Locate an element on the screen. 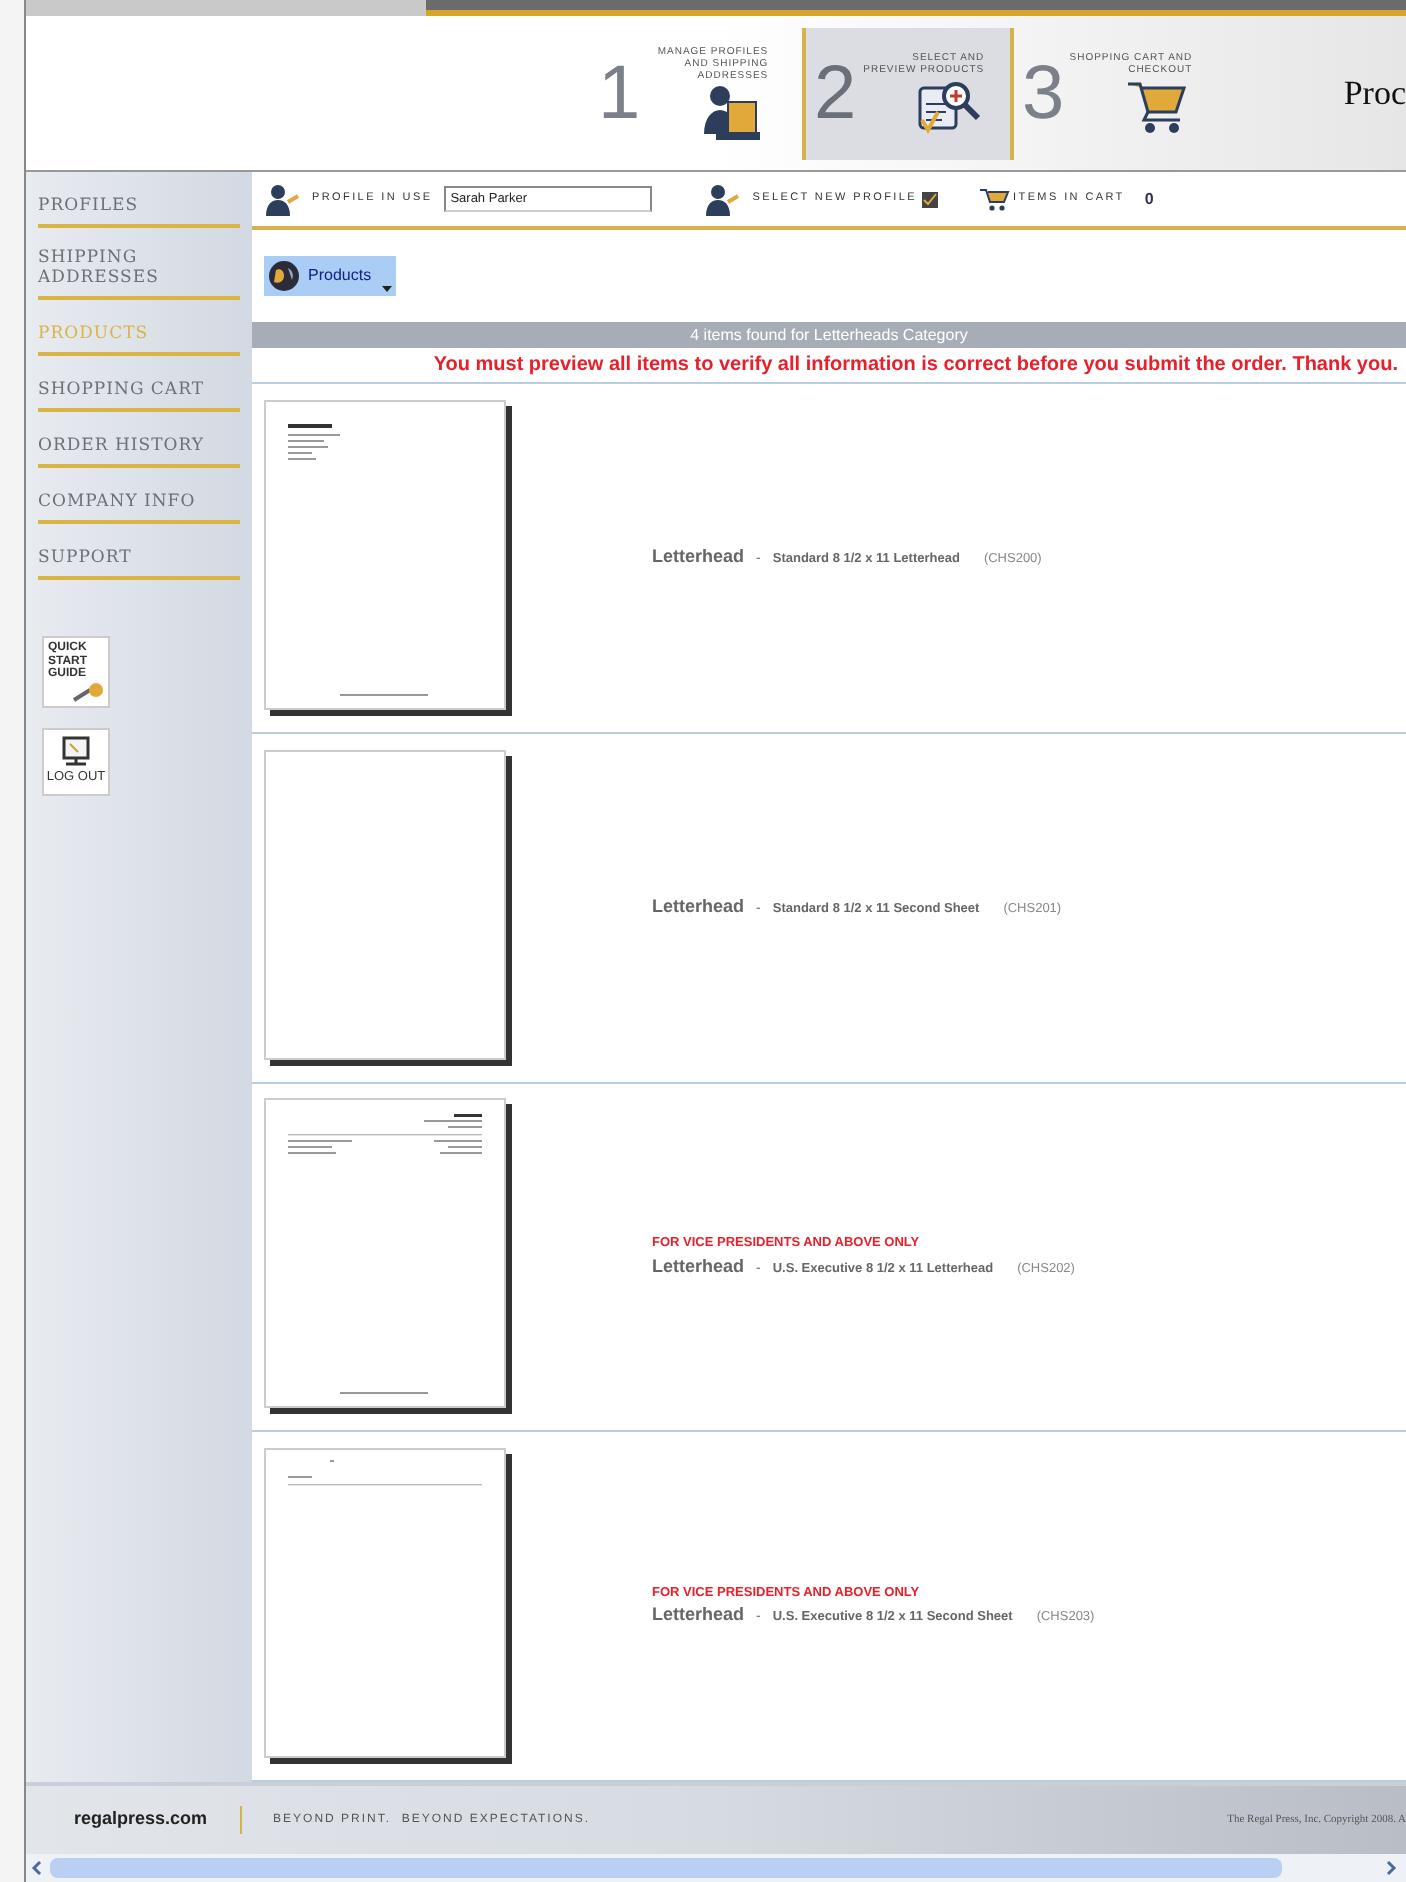  scroll-left-icon is located at coordinates (38, 1868).